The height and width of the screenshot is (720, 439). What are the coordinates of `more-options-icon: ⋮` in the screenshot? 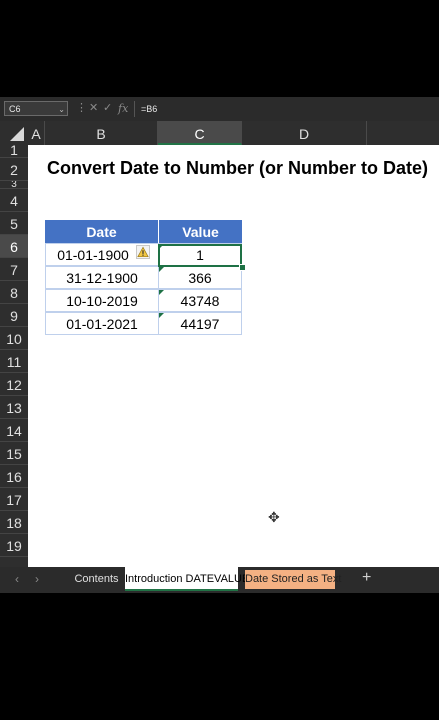 It's located at (81, 108).